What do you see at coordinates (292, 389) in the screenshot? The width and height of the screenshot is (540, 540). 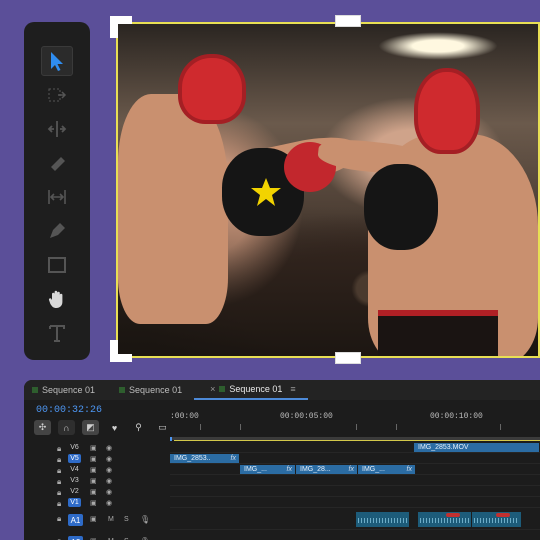 I see `panel-menu-icon: ≡` at bounding box center [292, 389].